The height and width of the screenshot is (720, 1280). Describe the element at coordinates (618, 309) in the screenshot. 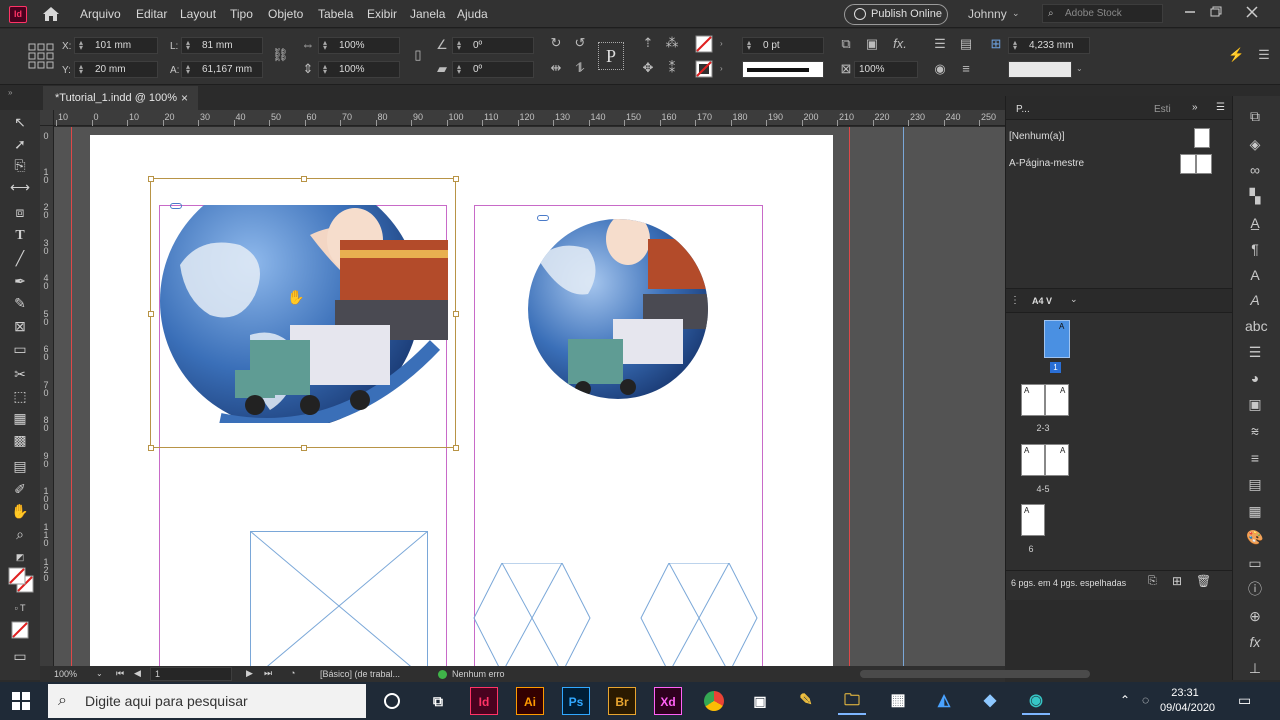

I see `circular-globe-image` at that location.